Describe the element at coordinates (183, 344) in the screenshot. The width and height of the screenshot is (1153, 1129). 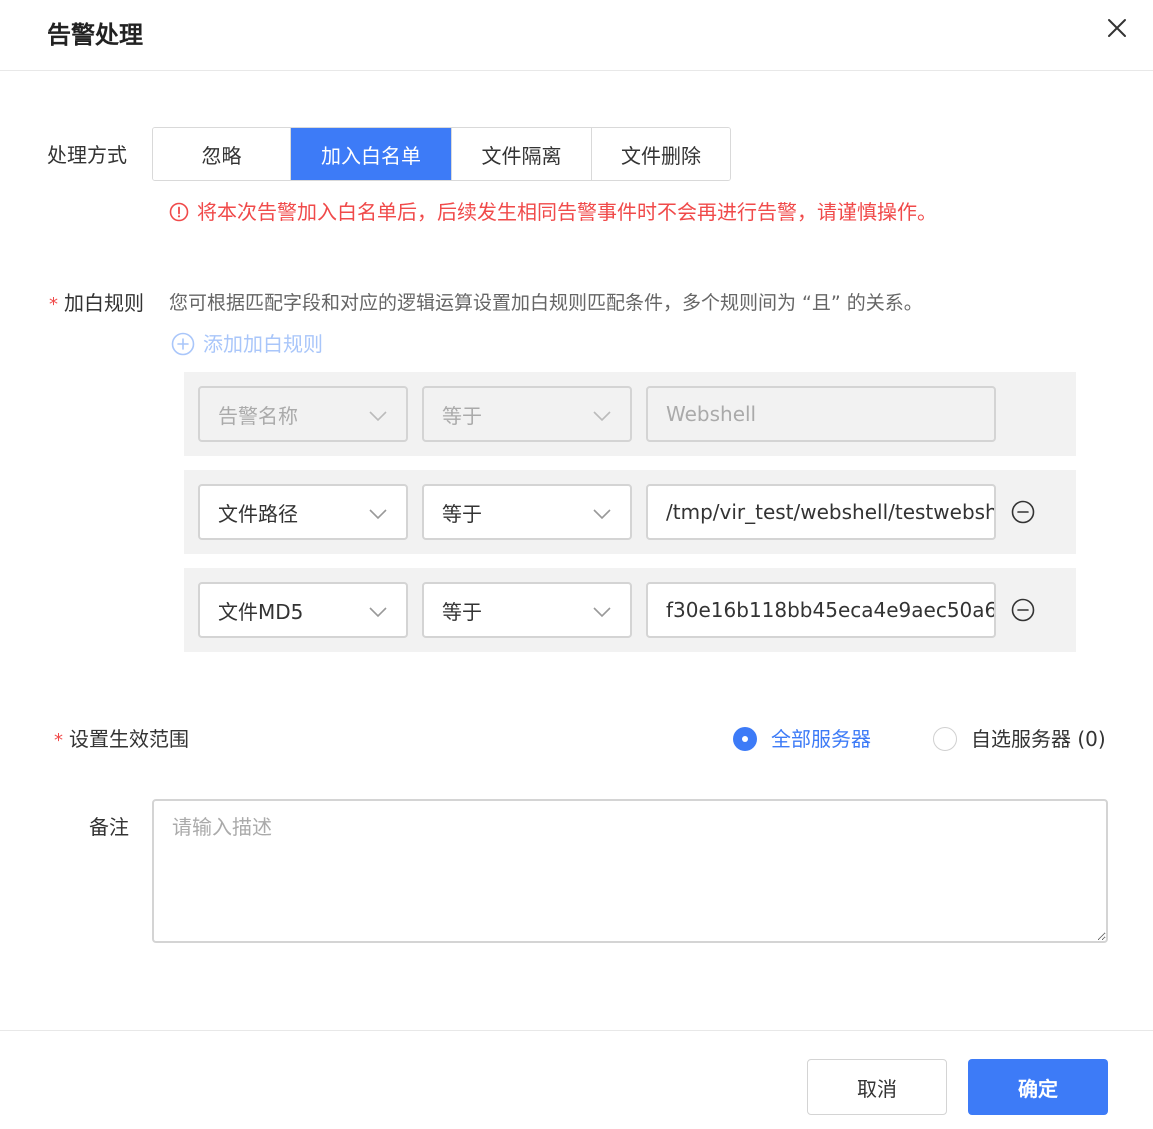
I see `plus-circle-icon` at that location.